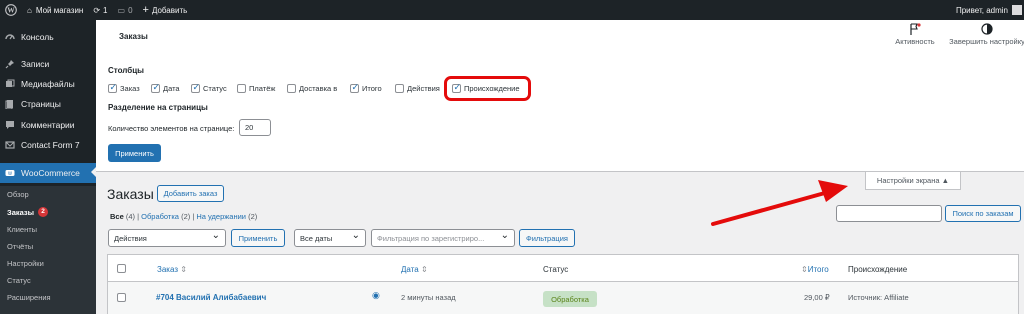  What do you see at coordinates (121, 268) in the screenshot?
I see `select-all-checkbox` at bounding box center [121, 268].